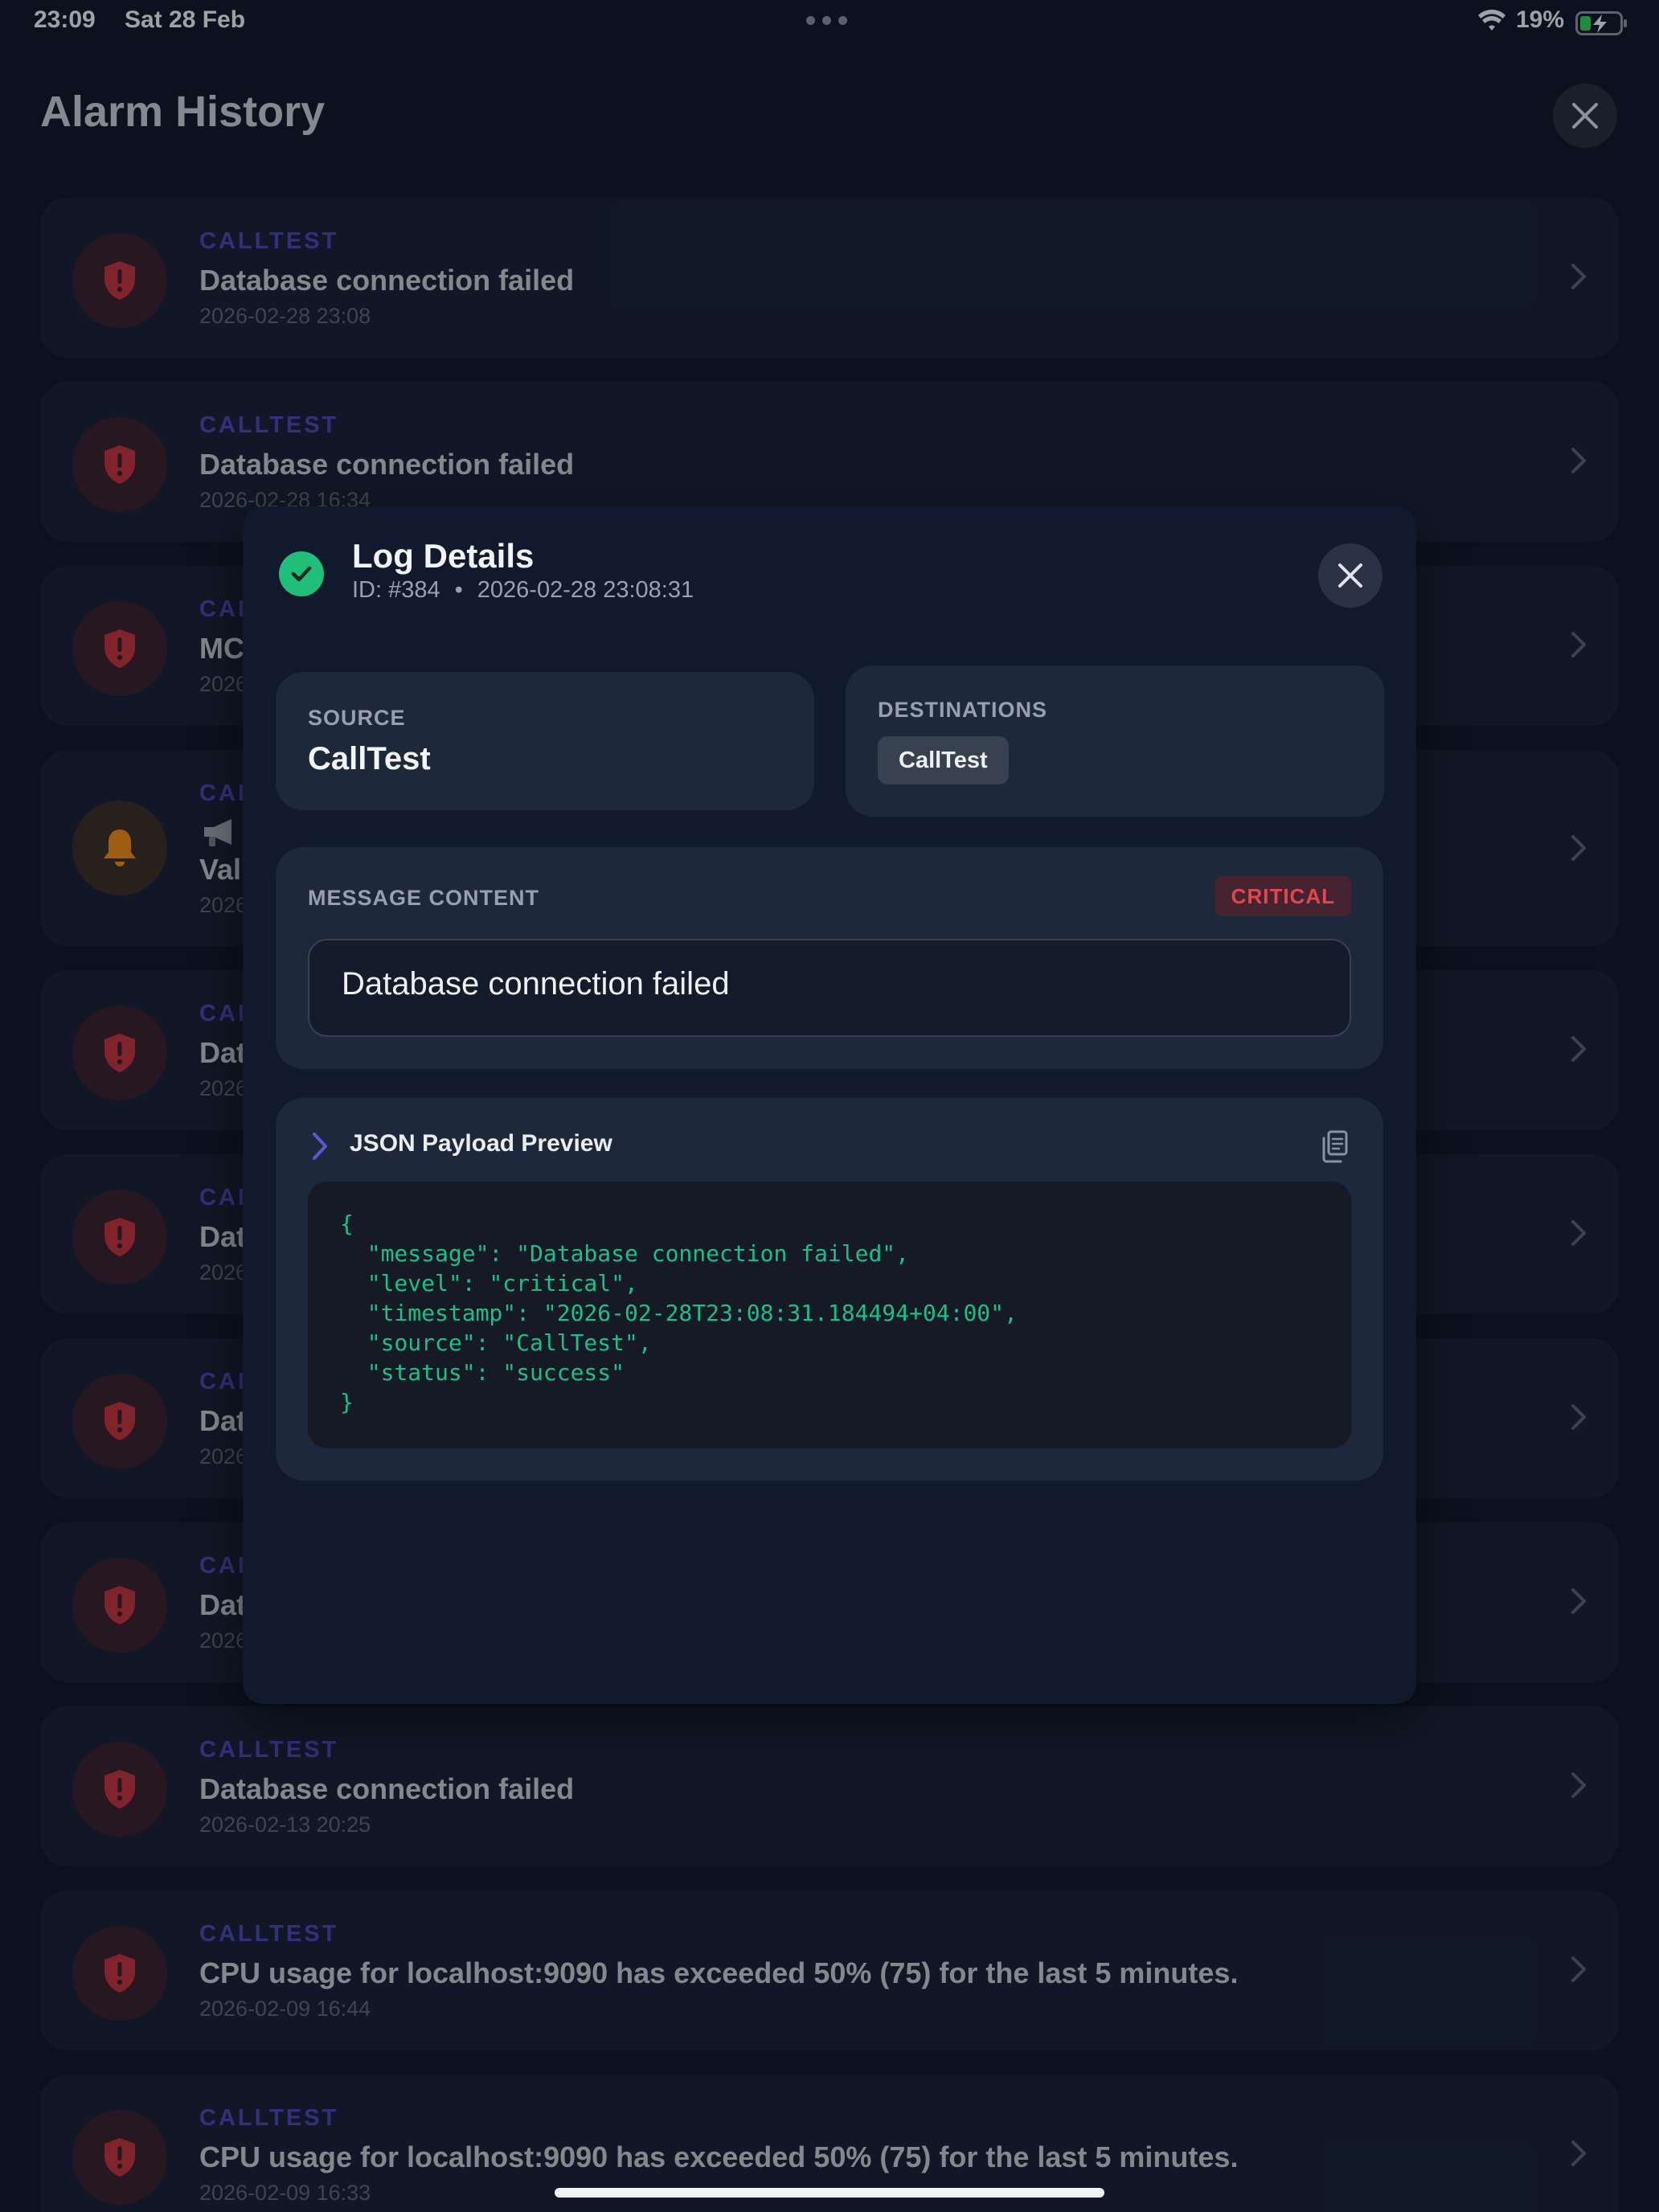 The height and width of the screenshot is (2212, 1659). I want to click on alarm-time: 2026-02-09 16:44, so click(285, 2009).